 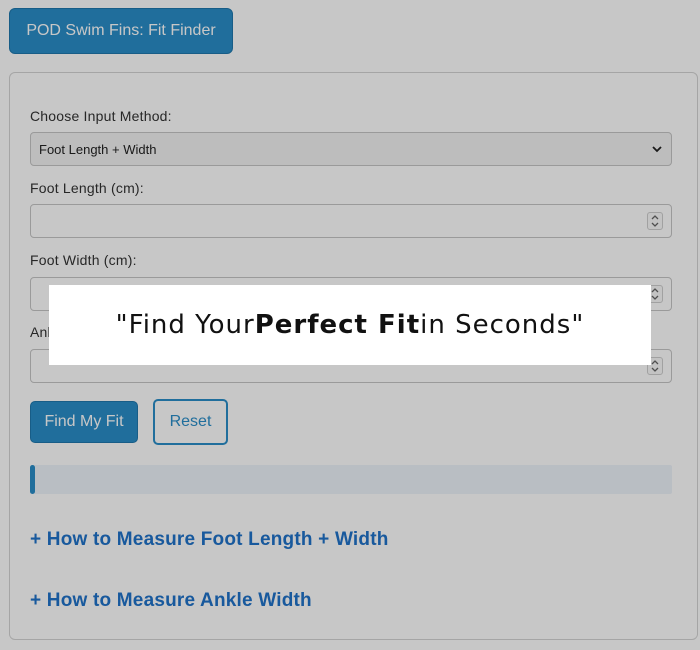 I want to click on reset-button: Reset, so click(x=190, y=422).